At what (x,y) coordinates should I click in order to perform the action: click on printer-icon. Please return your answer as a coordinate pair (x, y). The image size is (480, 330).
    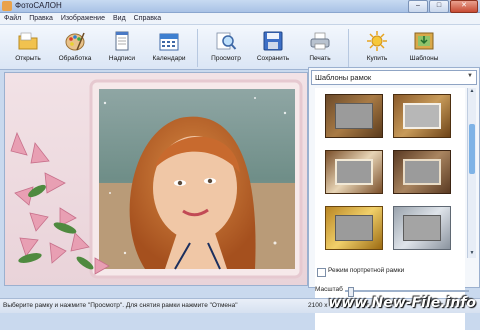
    Looking at the image, I should click on (320, 41).